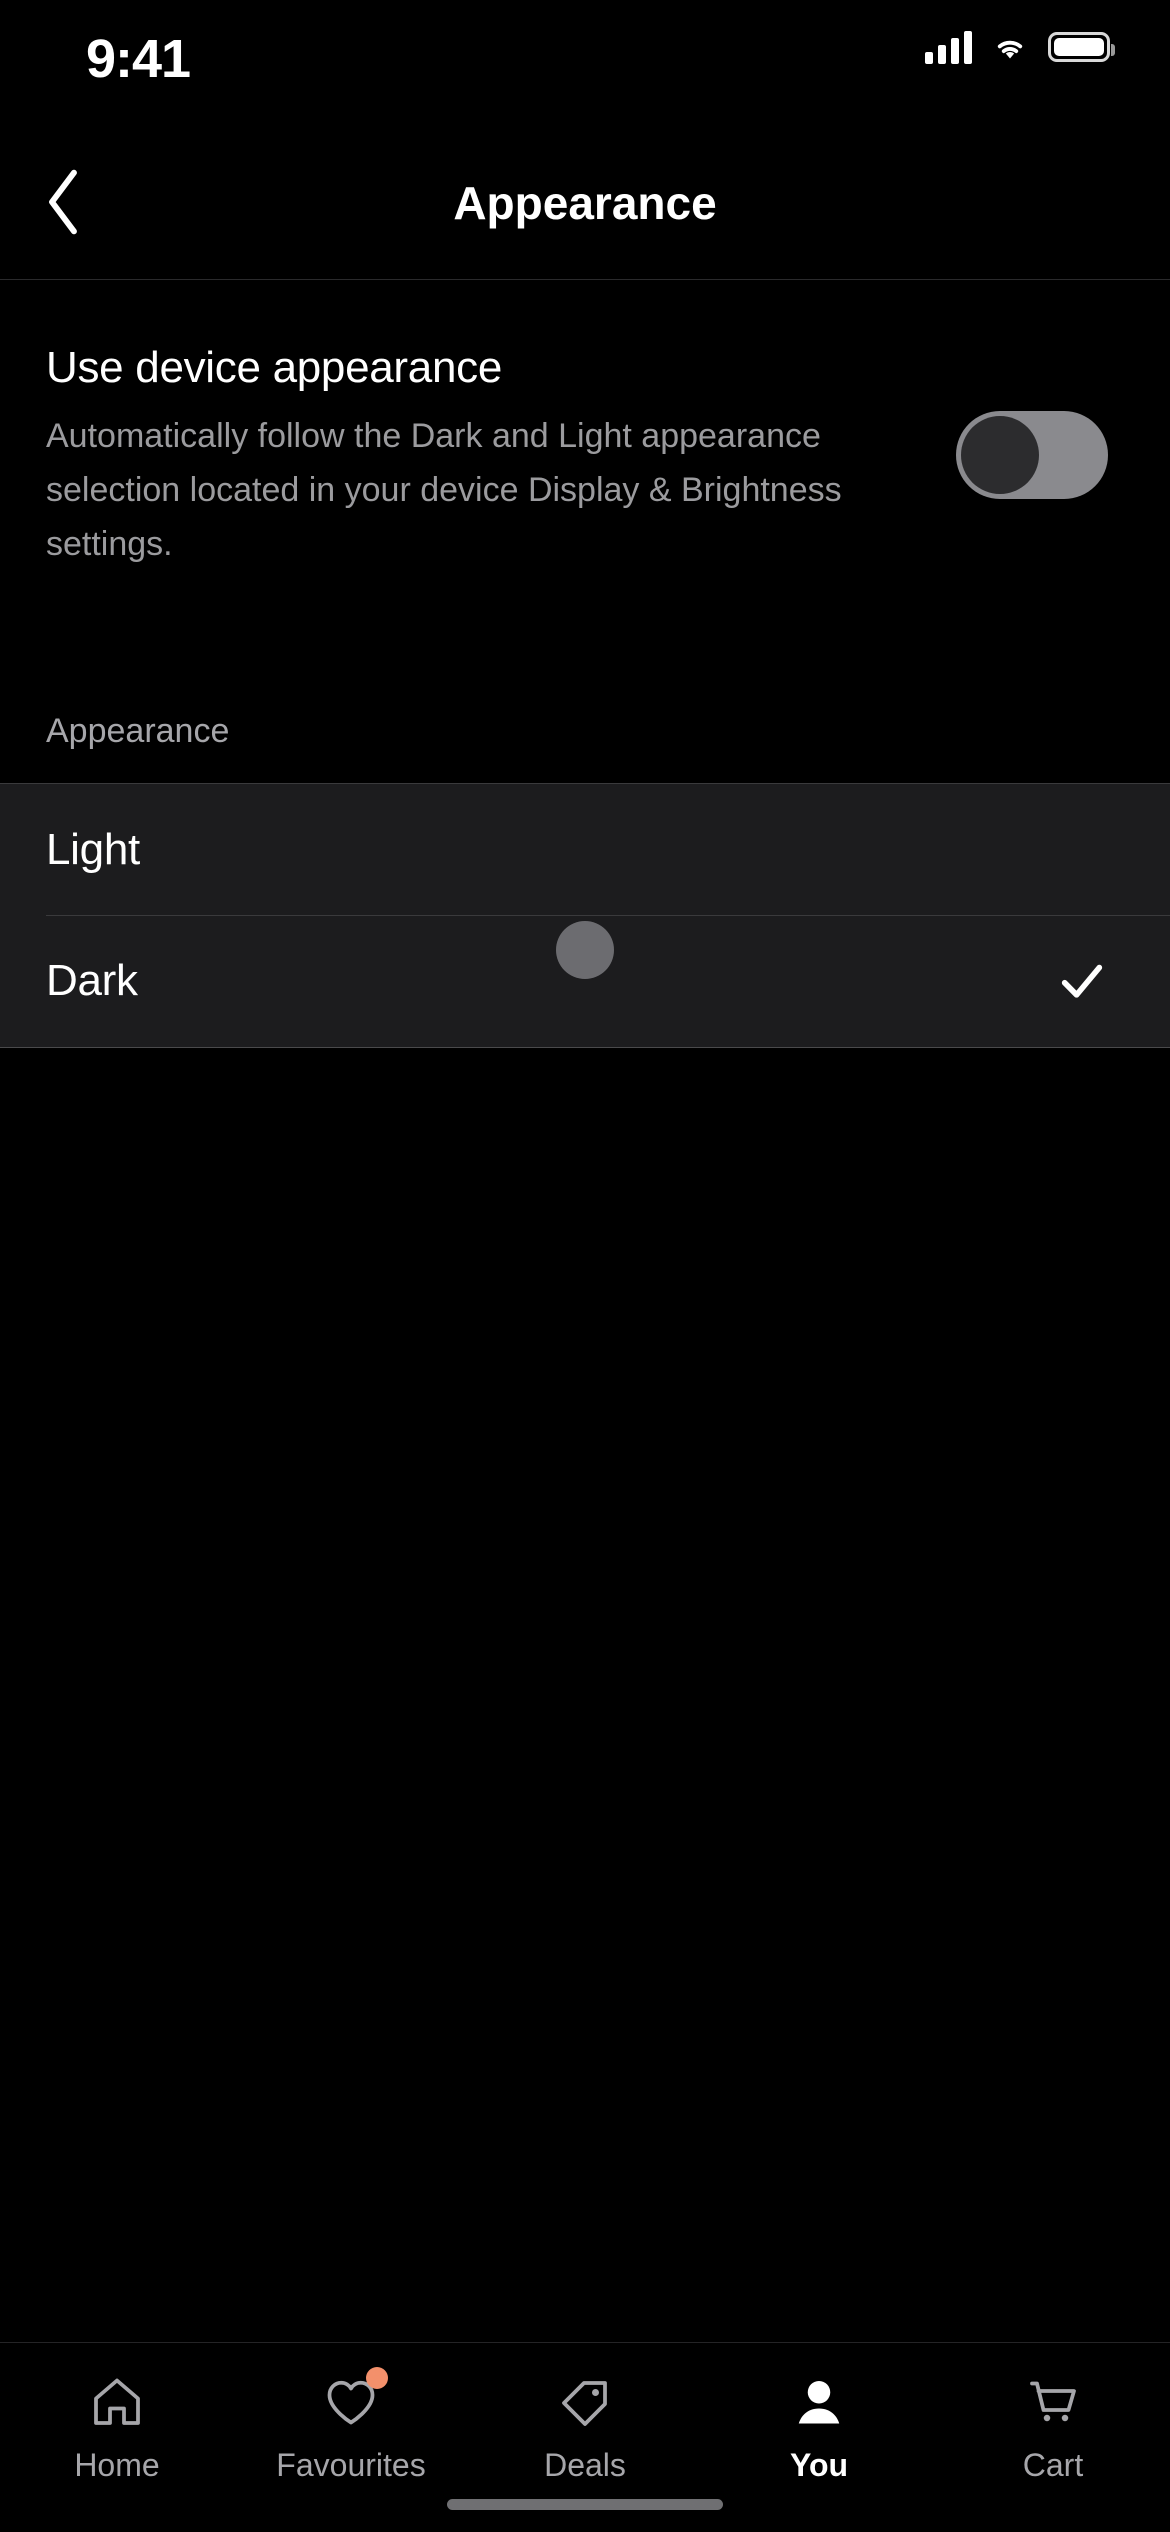 This screenshot has height=2532, width=1170. Describe the element at coordinates (351, 2465) in the screenshot. I see `tab-label: Favourites` at that location.